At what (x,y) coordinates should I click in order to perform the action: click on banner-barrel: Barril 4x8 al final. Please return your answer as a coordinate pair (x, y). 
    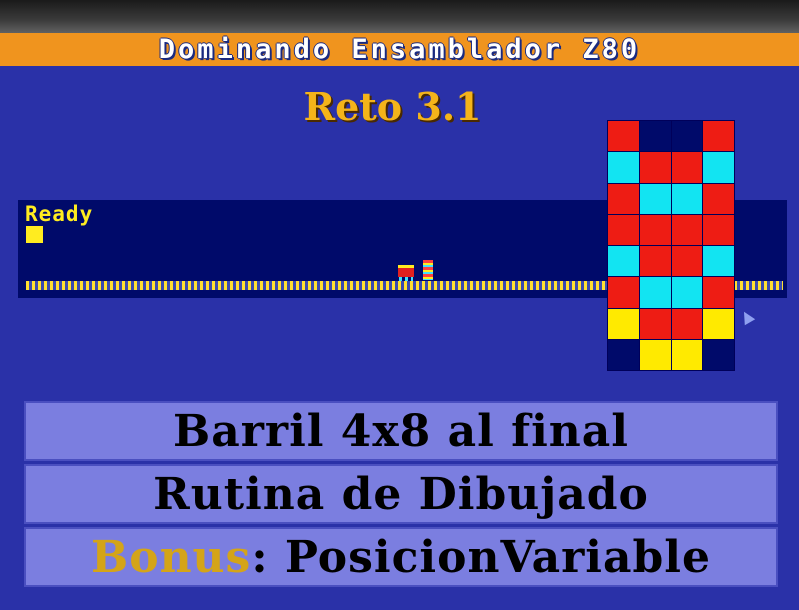
    Looking at the image, I should click on (401, 431).